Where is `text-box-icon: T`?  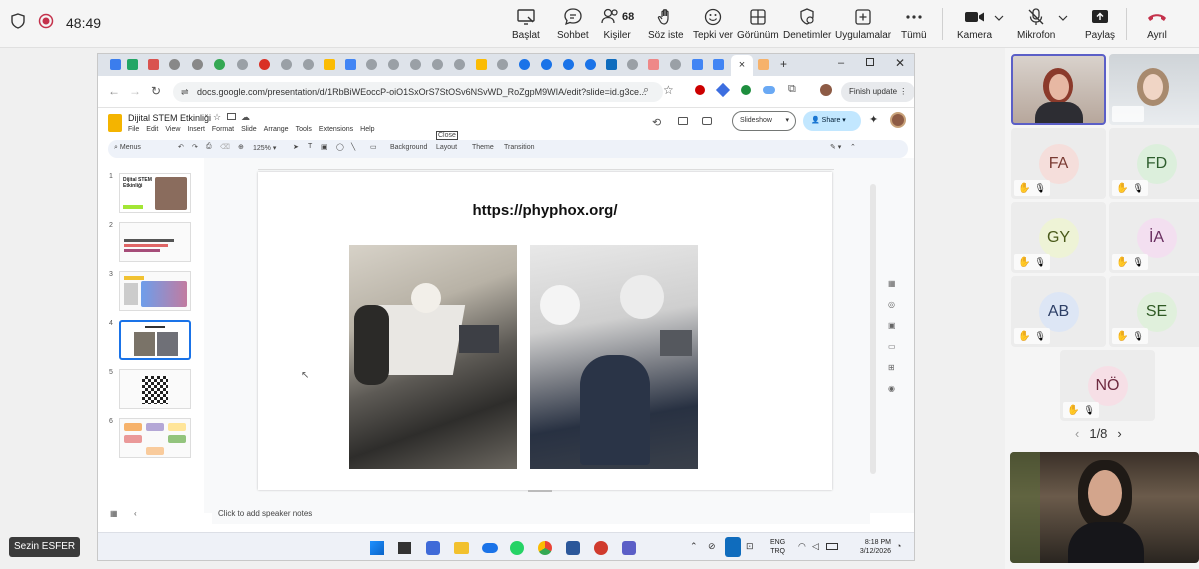 text-box-icon: T is located at coordinates (310, 146).